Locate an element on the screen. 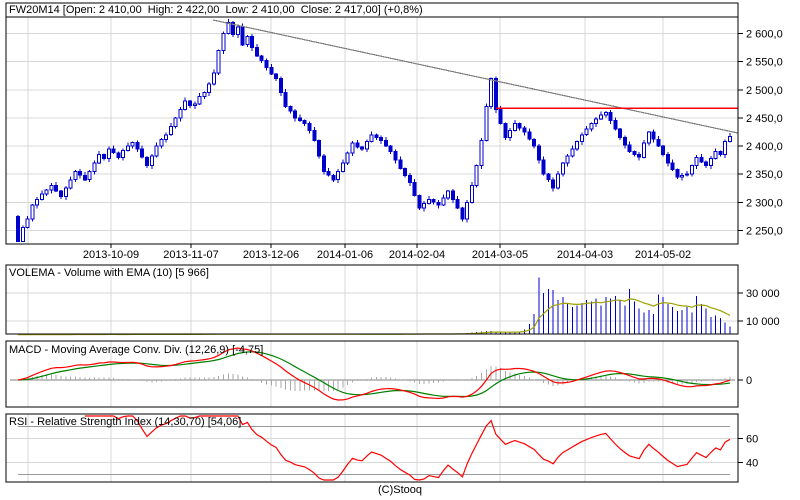 Image resolution: width=800 pixels, height=500 pixels. svg-text: 2014-02-04 is located at coordinates (417, 255).